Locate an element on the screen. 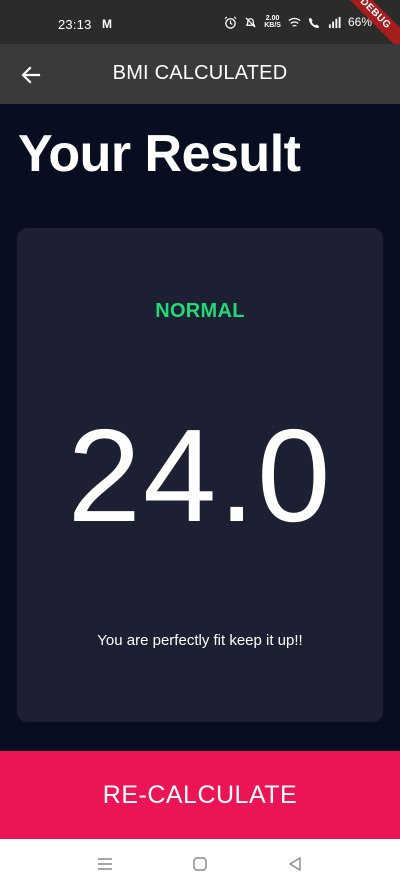 This screenshot has width=400, height=888. status-bar: 23:13 M 2.00 KB/S 66% DEBUG is located at coordinates (200, 29).